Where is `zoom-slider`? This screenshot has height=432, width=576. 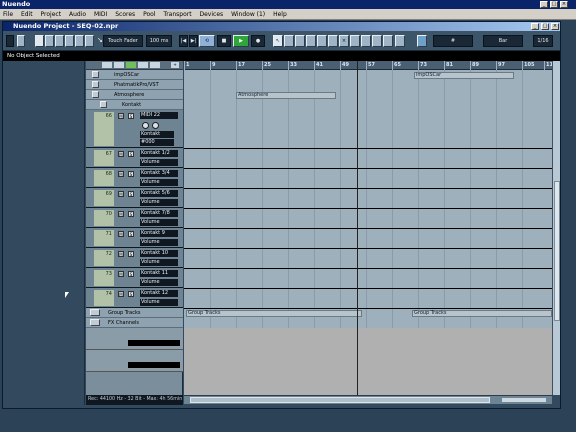
zoom-slider is located at coordinates (524, 400).